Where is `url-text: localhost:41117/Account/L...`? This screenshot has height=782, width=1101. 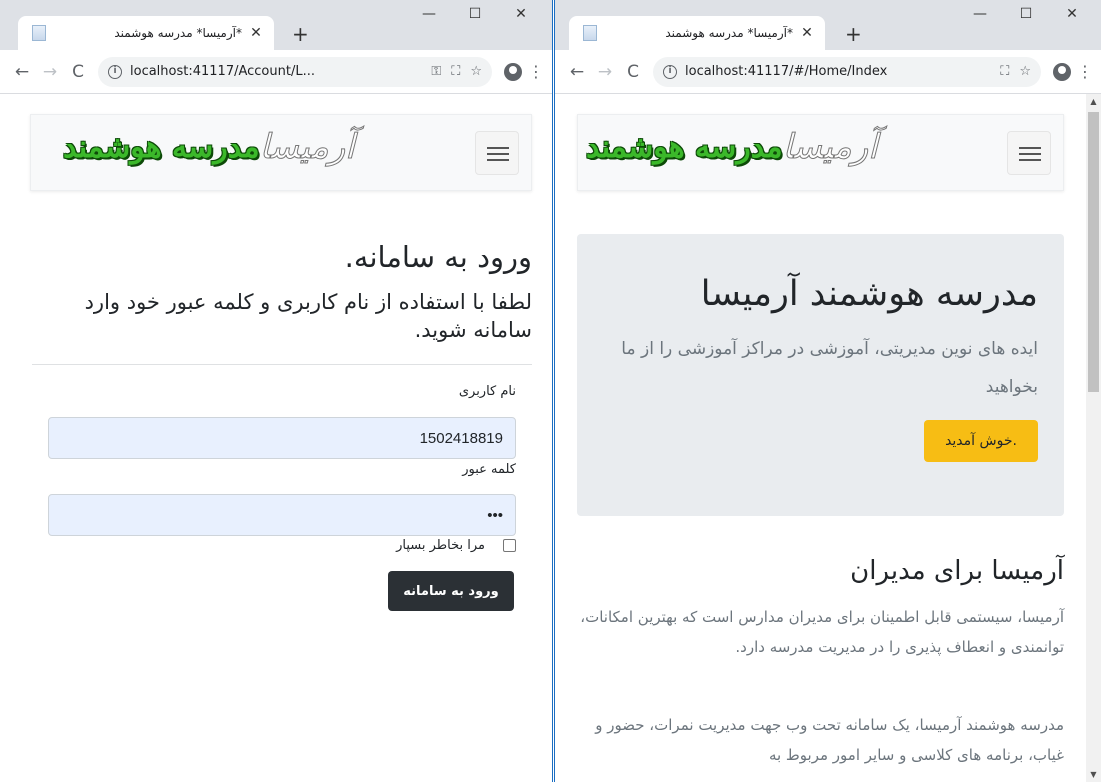 url-text: localhost:41117/Account/L... is located at coordinates (222, 71).